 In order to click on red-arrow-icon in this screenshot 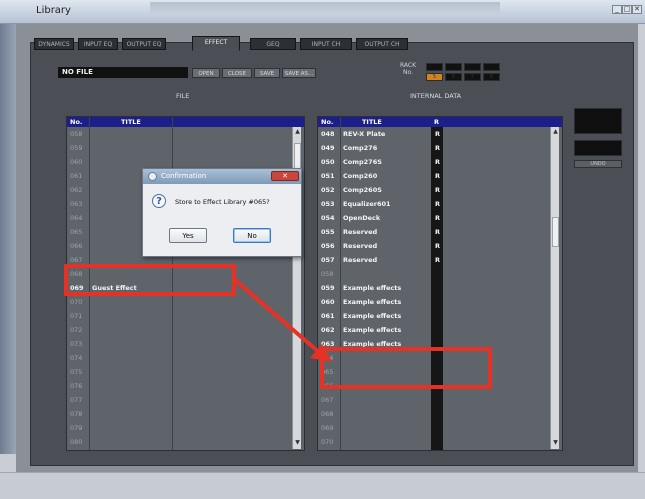, I will do `click(282, 320)`.